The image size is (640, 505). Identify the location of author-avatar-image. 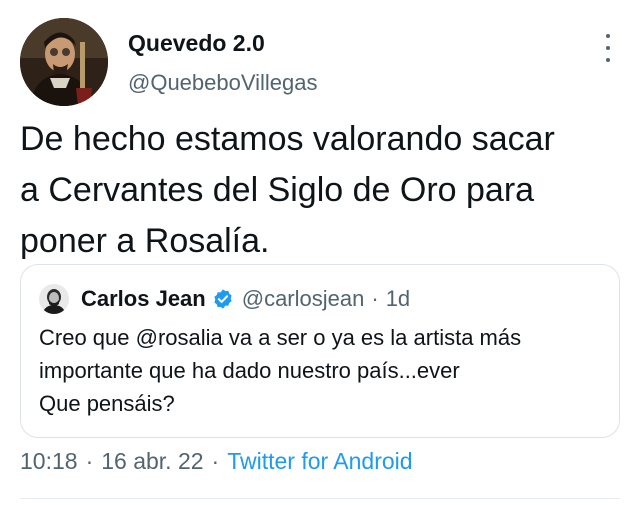
(64, 62).